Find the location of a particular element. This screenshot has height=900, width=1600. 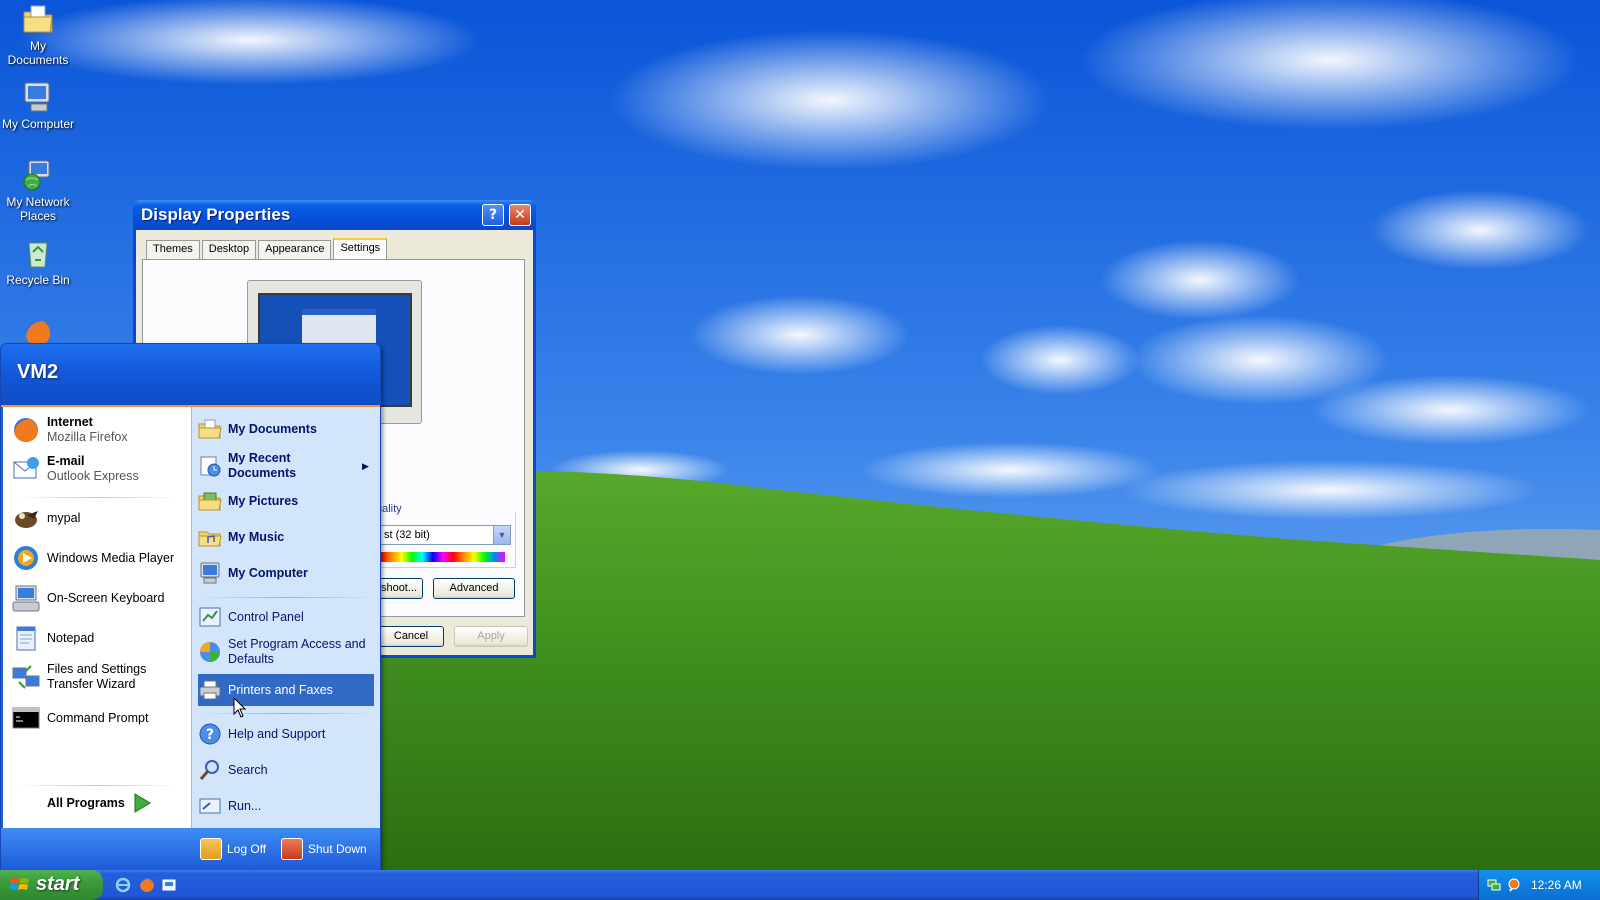

close-button: ✕ is located at coordinates (520, 215).